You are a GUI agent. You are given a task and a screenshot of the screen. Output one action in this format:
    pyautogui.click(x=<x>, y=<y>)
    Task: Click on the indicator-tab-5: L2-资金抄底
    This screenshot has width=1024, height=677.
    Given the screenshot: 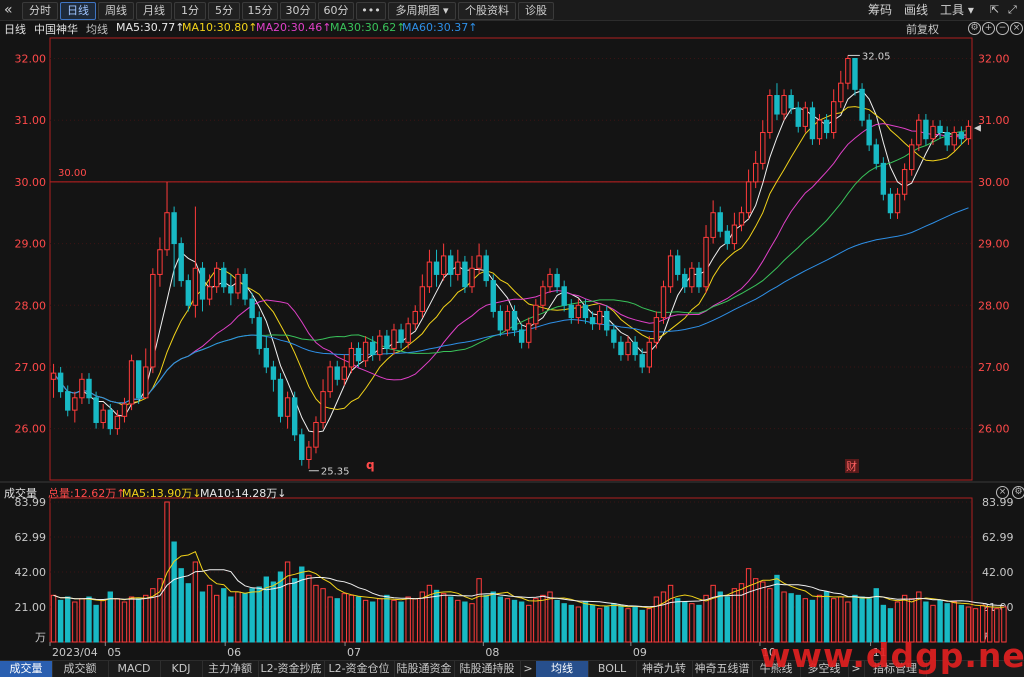 What is the action you would take?
    pyautogui.click(x=291, y=669)
    